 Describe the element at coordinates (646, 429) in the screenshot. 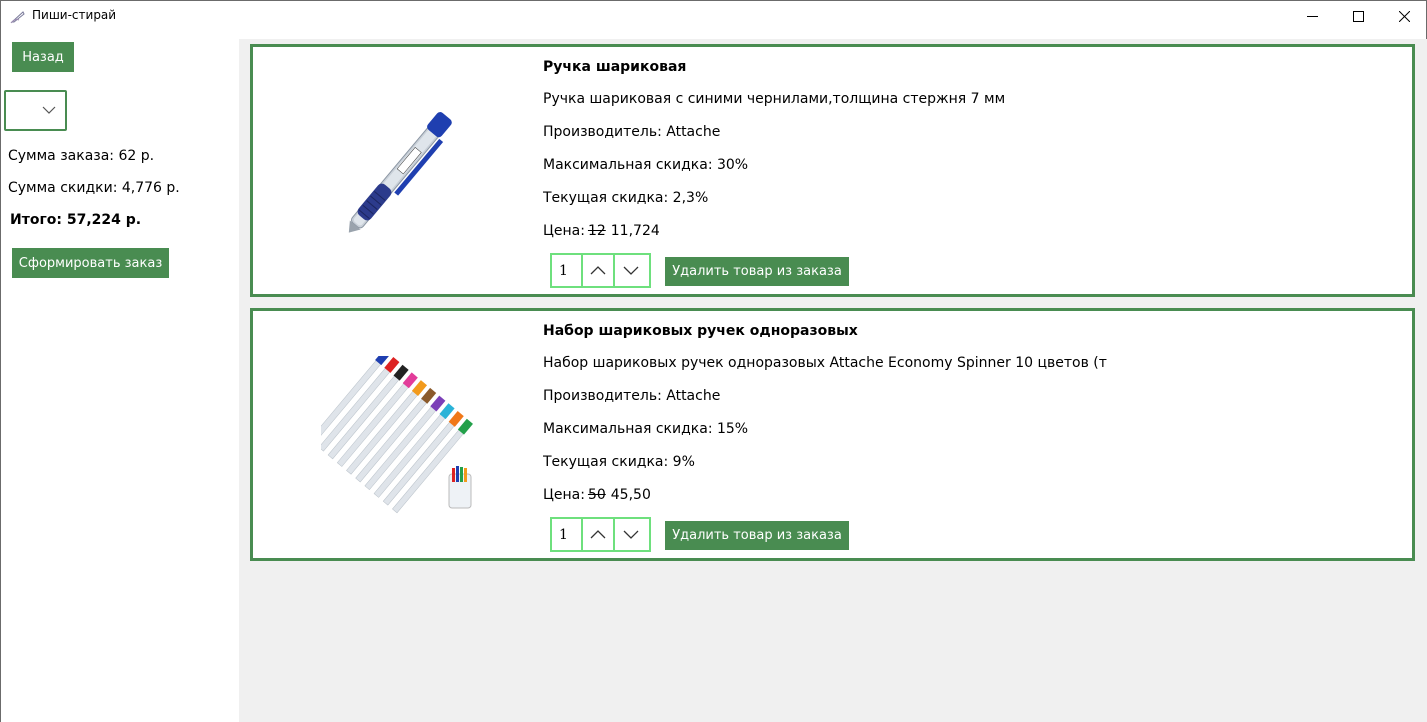

I see `product-max-discount: Максимальная скидка: 15%` at that location.